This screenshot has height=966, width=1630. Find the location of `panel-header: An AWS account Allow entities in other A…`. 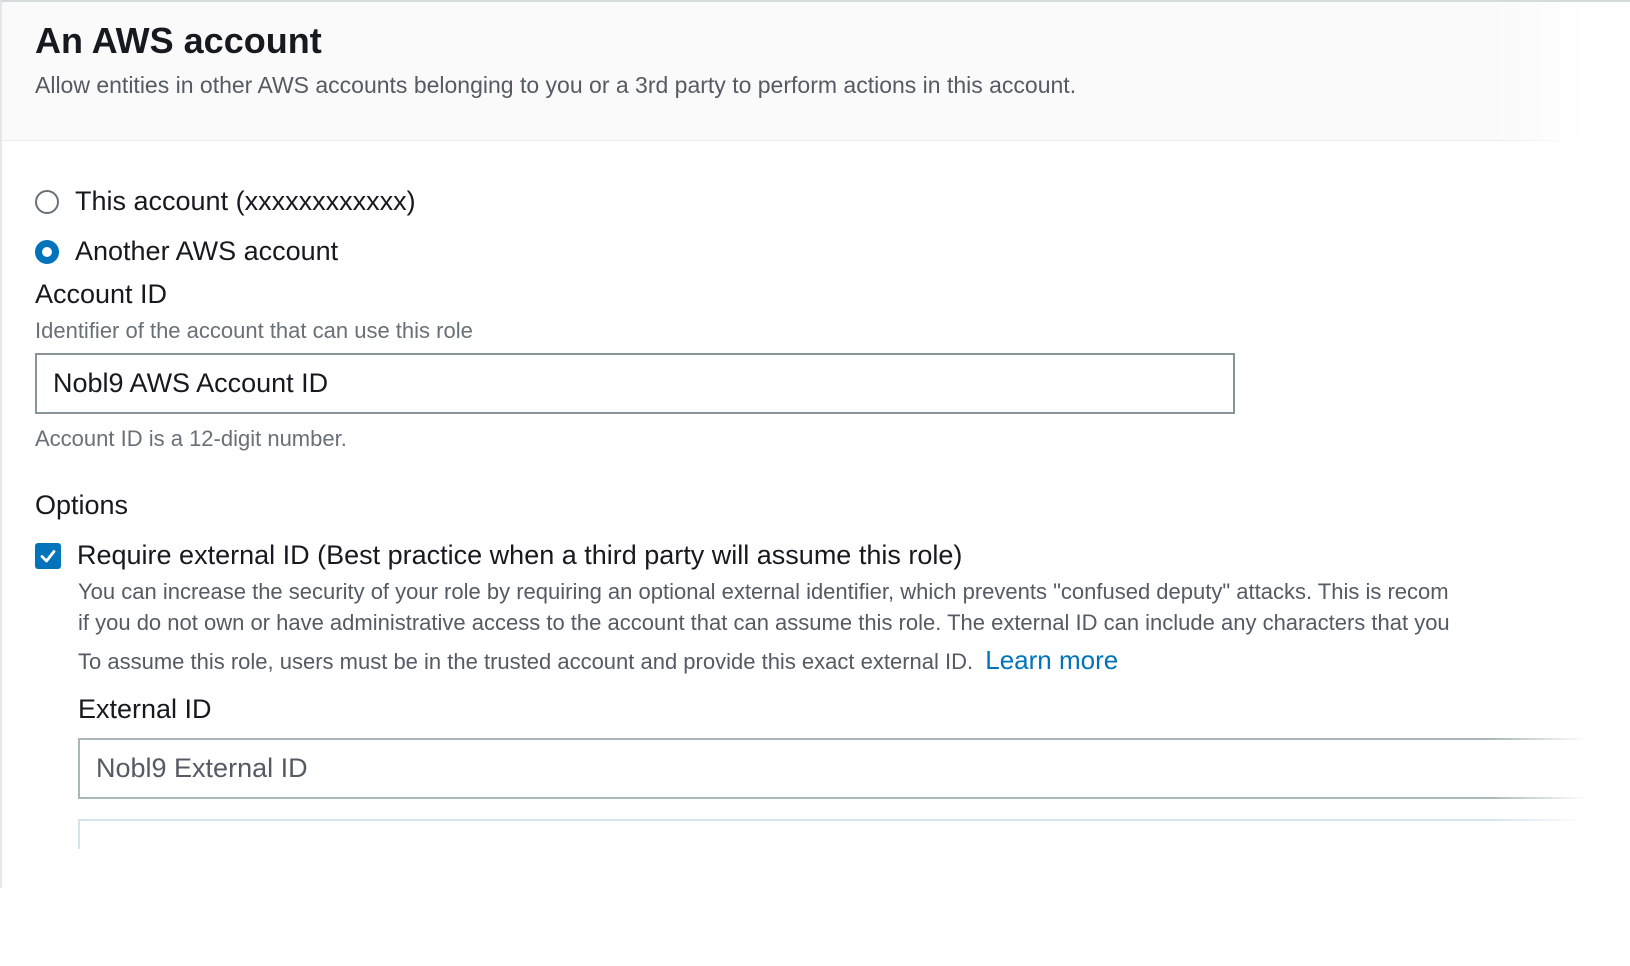

panel-header: An AWS account Allow entities in other A… is located at coordinates (816, 71).